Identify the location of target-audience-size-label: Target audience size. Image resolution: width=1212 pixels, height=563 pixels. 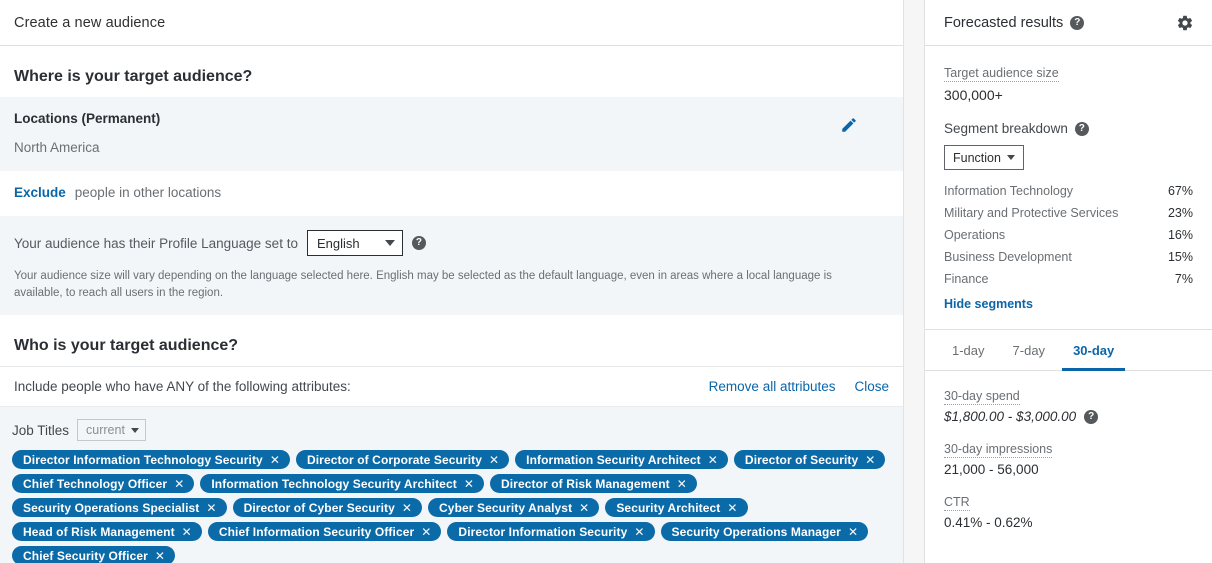
(1001, 74).